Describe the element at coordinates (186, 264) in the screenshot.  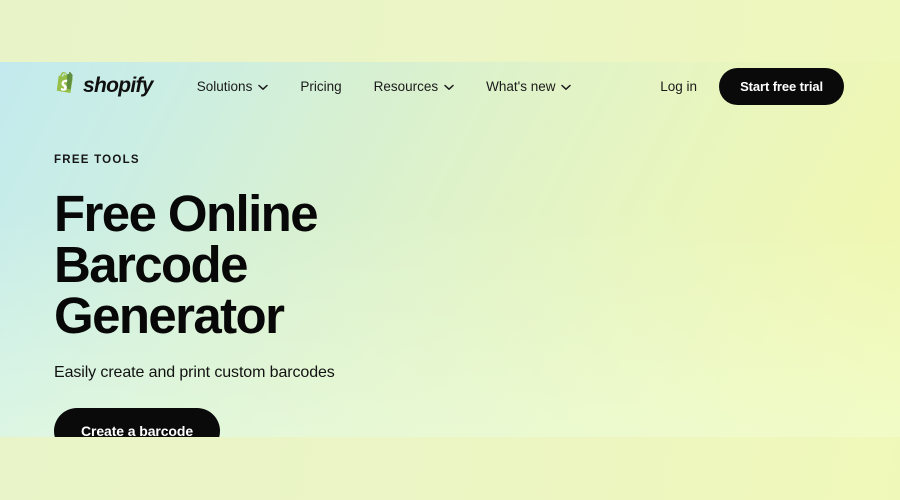
I see `page-title: Free Online Barcode Generator` at that location.